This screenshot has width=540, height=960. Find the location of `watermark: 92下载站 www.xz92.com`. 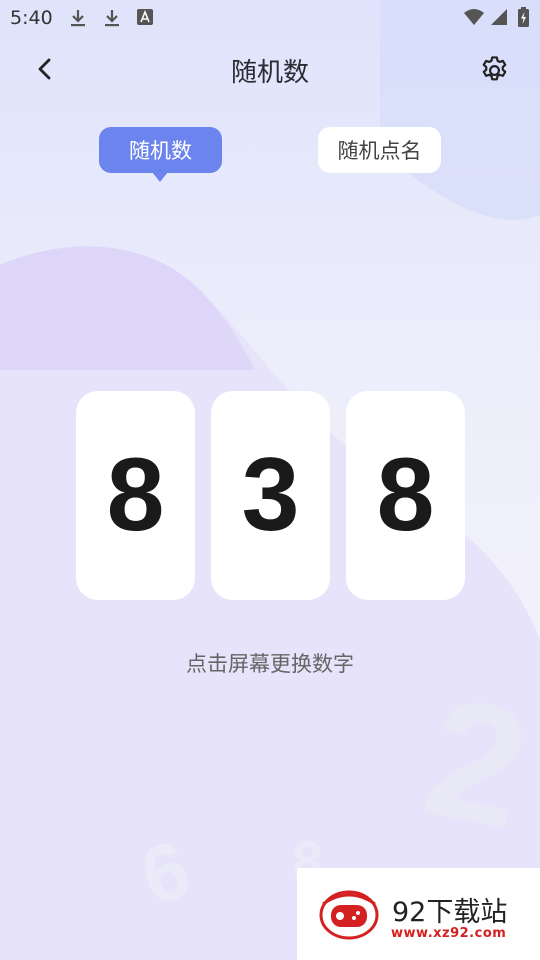

watermark: 92下载站 www.xz92.com is located at coordinates (418, 914).